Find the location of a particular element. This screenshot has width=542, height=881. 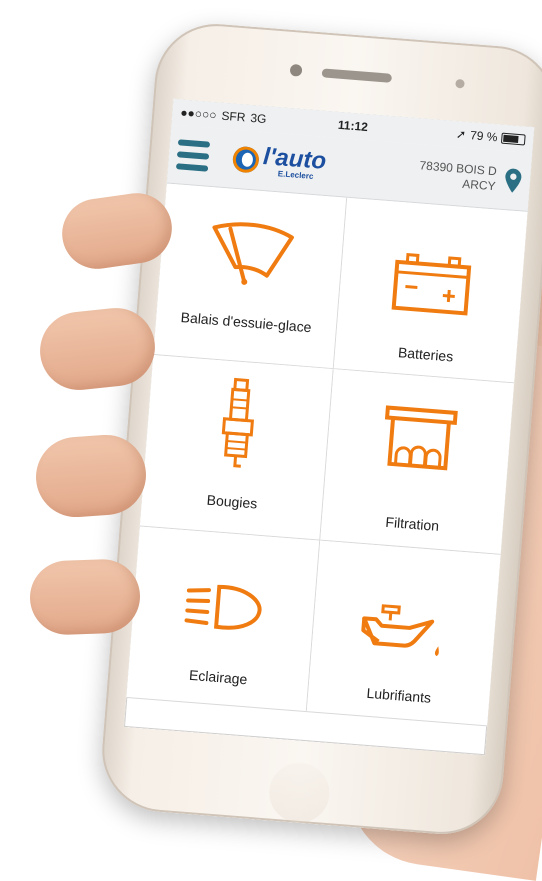

map-pin-icon is located at coordinates (513, 180).